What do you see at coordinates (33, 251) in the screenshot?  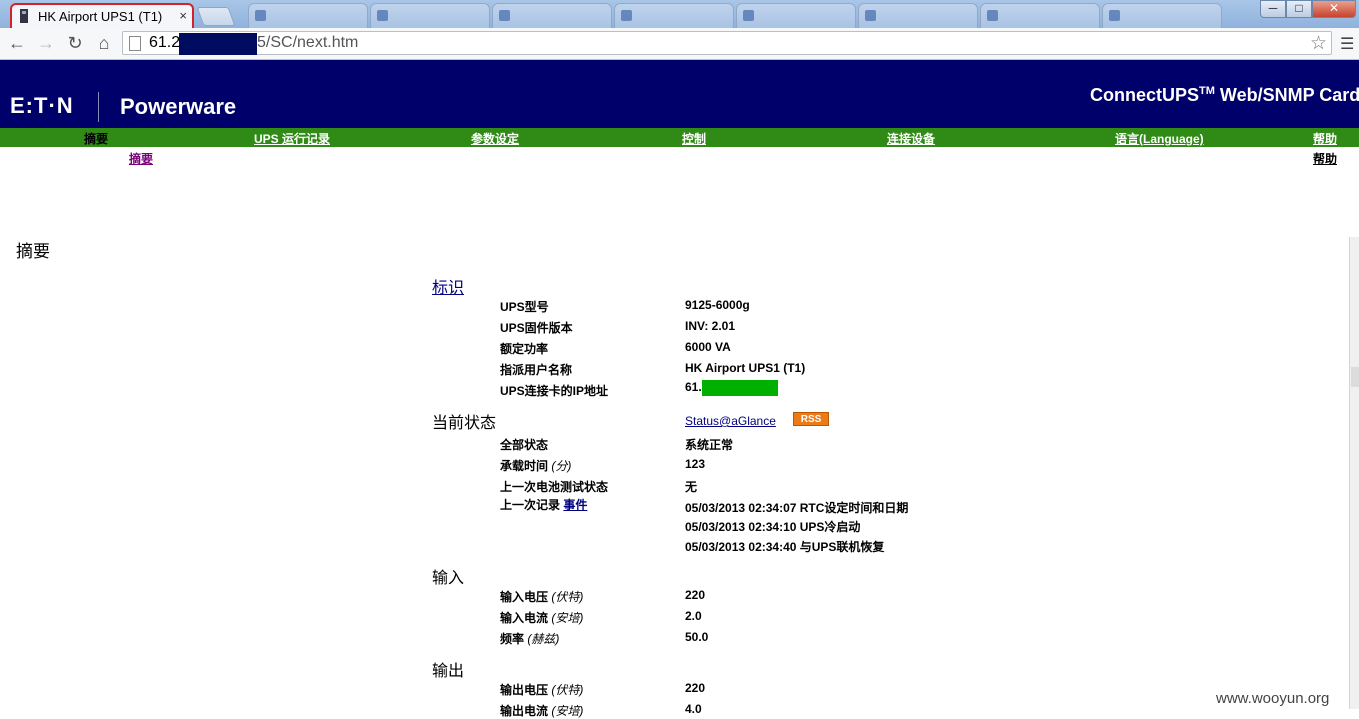 I see `page-title: 摘要` at bounding box center [33, 251].